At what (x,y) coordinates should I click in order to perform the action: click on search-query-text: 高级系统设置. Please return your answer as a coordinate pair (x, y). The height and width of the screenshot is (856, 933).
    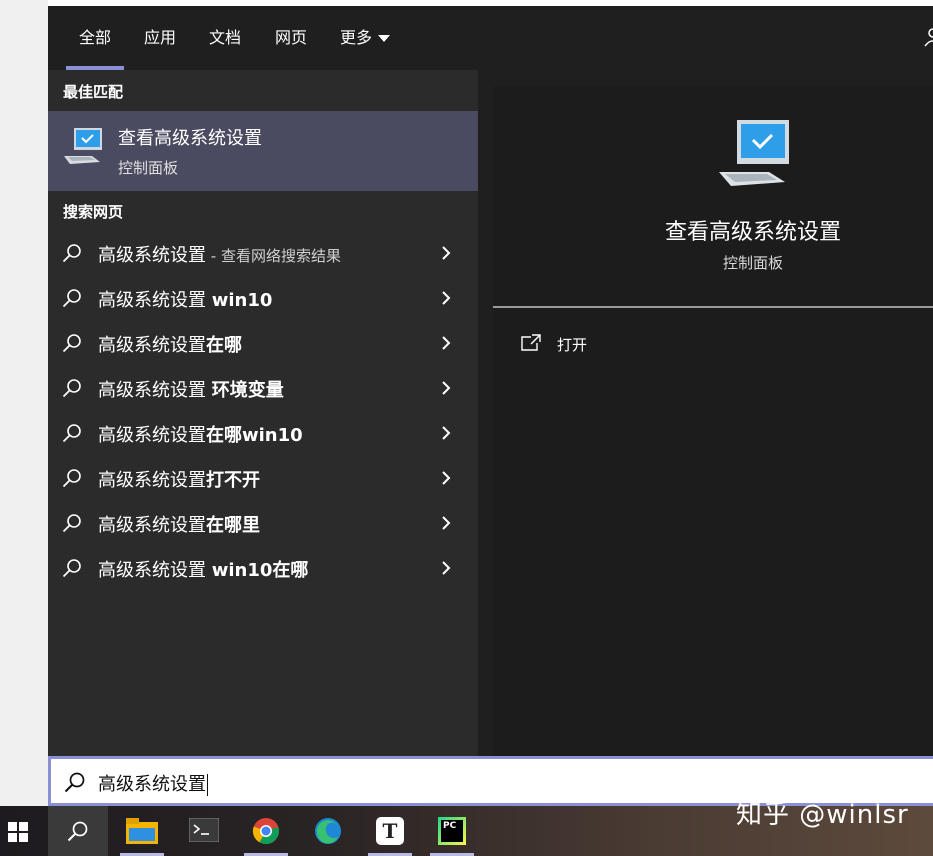
    Looking at the image, I should click on (152, 784).